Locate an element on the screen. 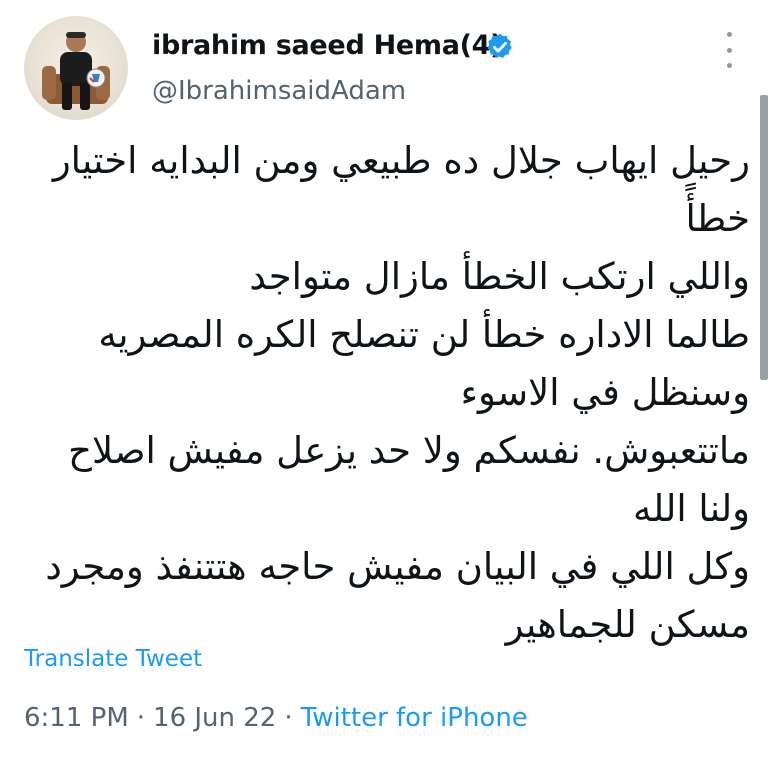 This screenshot has width=768, height=761. translate-tweet-link: Translate Tweet is located at coordinates (113, 659).